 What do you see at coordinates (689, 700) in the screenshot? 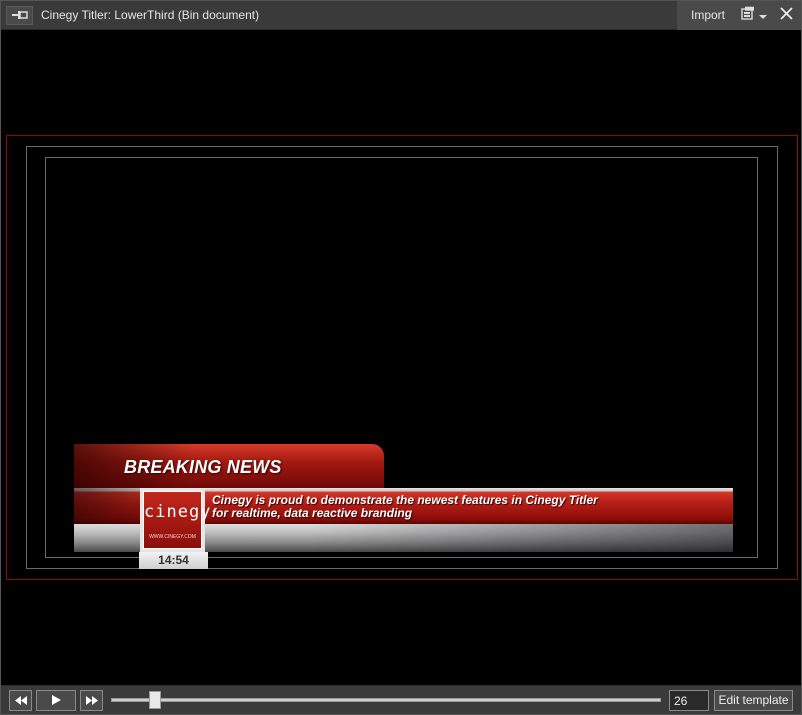
I see `frame-number-input` at bounding box center [689, 700].